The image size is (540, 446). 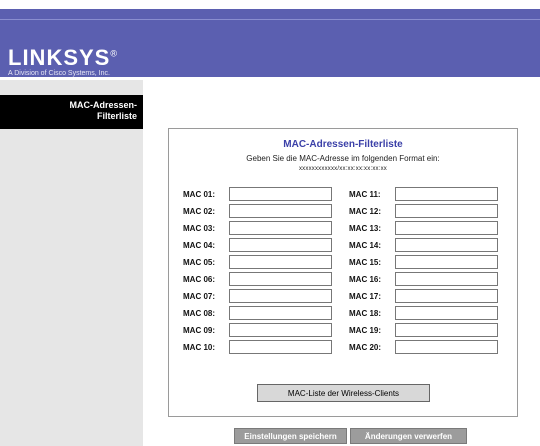 I want to click on mac-label: MAC 17:, so click(x=365, y=296).